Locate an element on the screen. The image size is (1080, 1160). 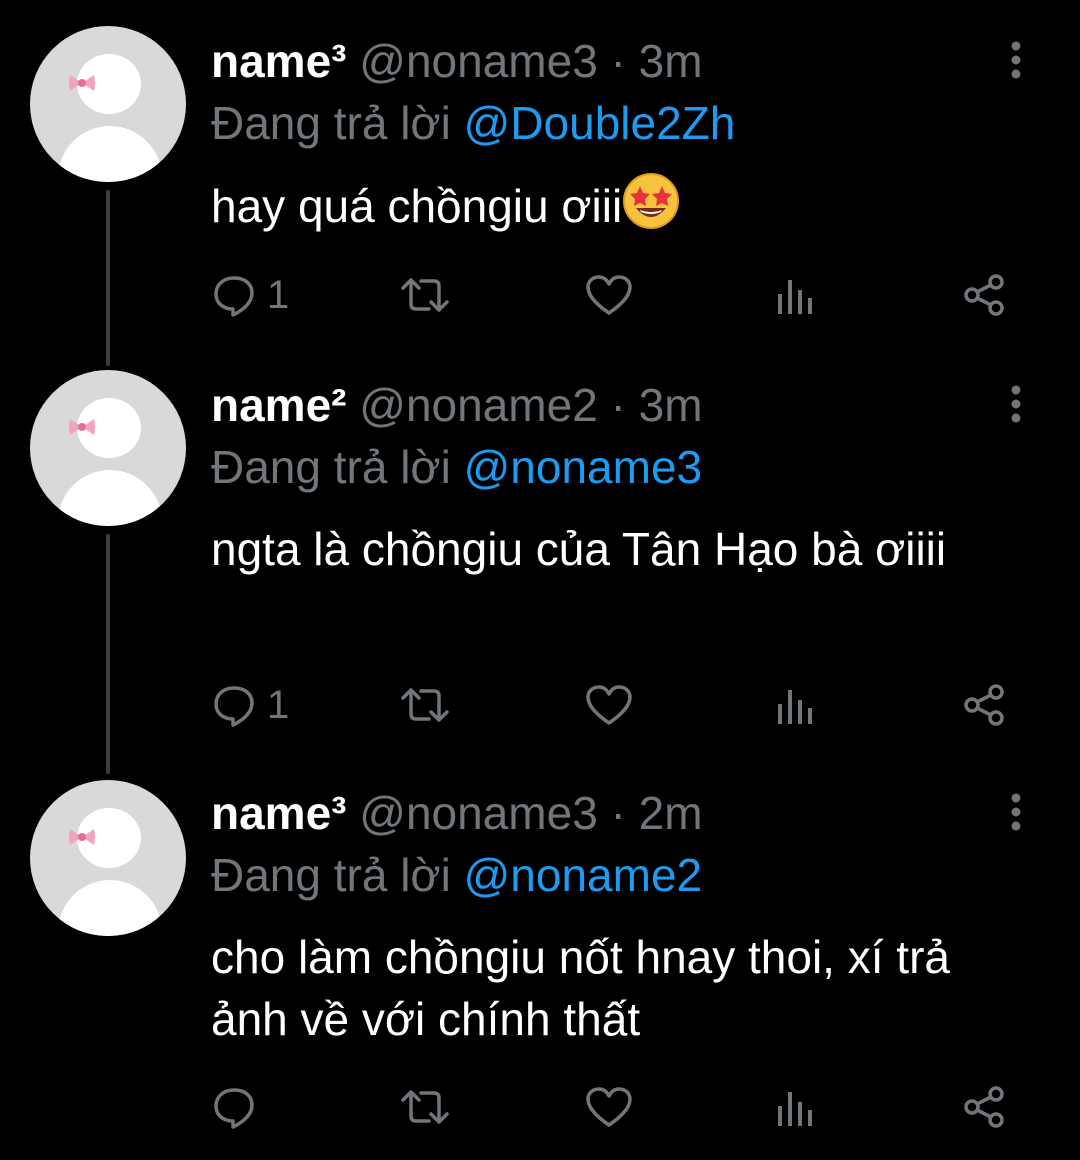
reply-mention: @noname3 is located at coordinates (583, 467).